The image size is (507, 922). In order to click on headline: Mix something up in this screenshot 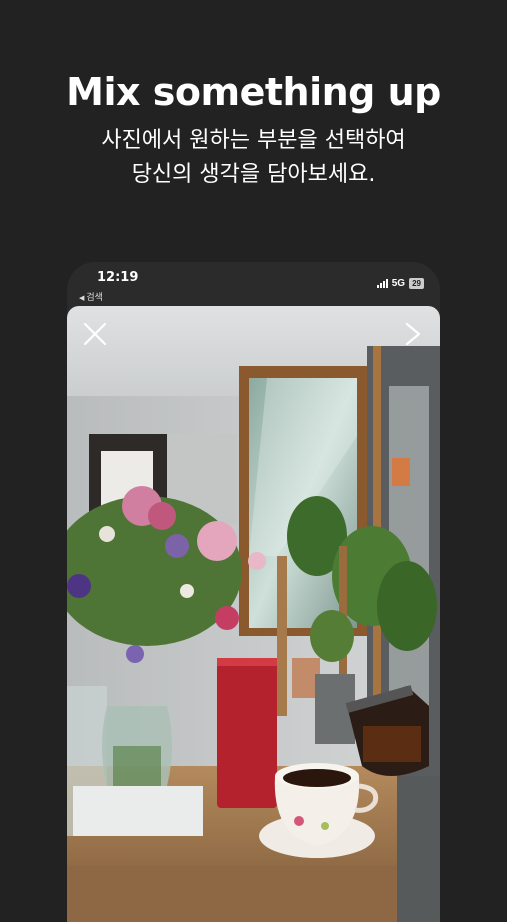, I will do `click(253, 92)`.